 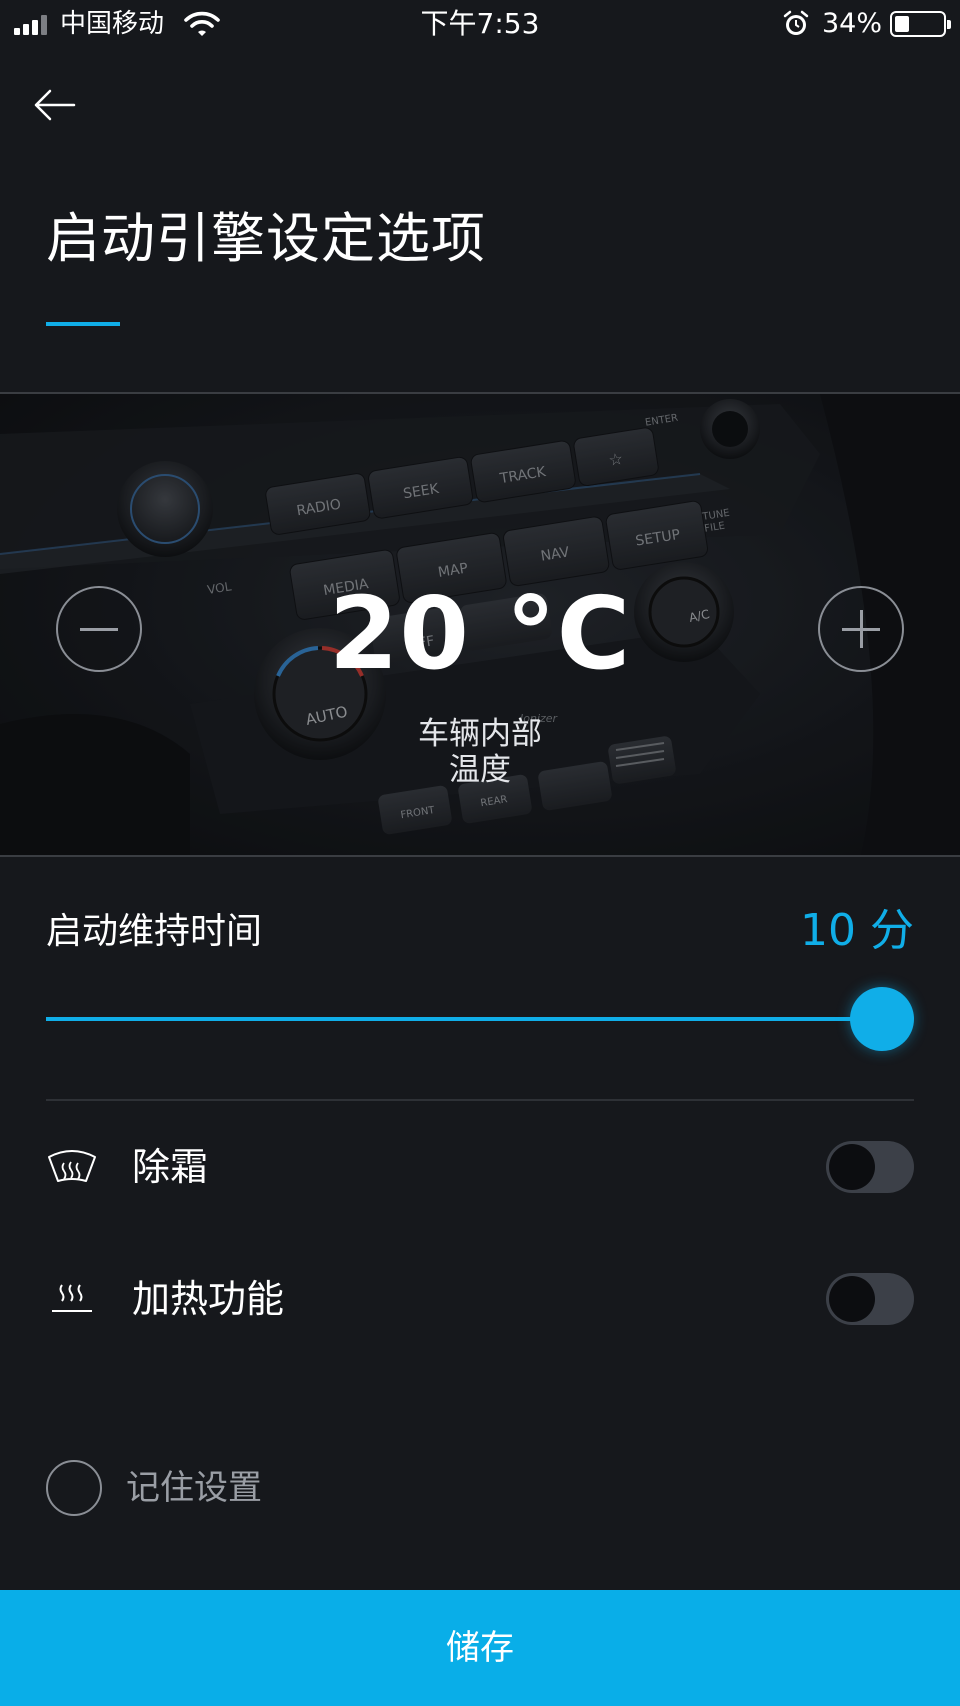 I want to click on clock: 下午7:53, so click(x=480, y=23).